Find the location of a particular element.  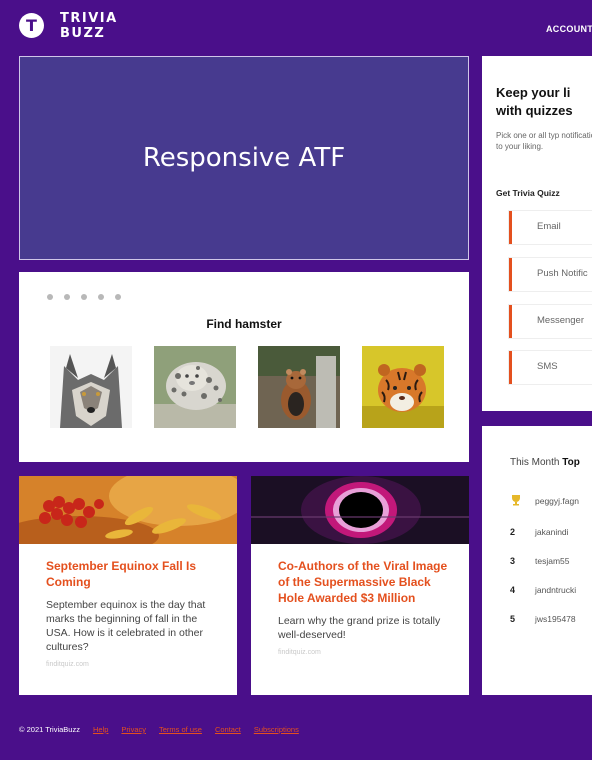

site-header: T TRIVIA BUZZ ACCOUNT is located at coordinates (296, 25).